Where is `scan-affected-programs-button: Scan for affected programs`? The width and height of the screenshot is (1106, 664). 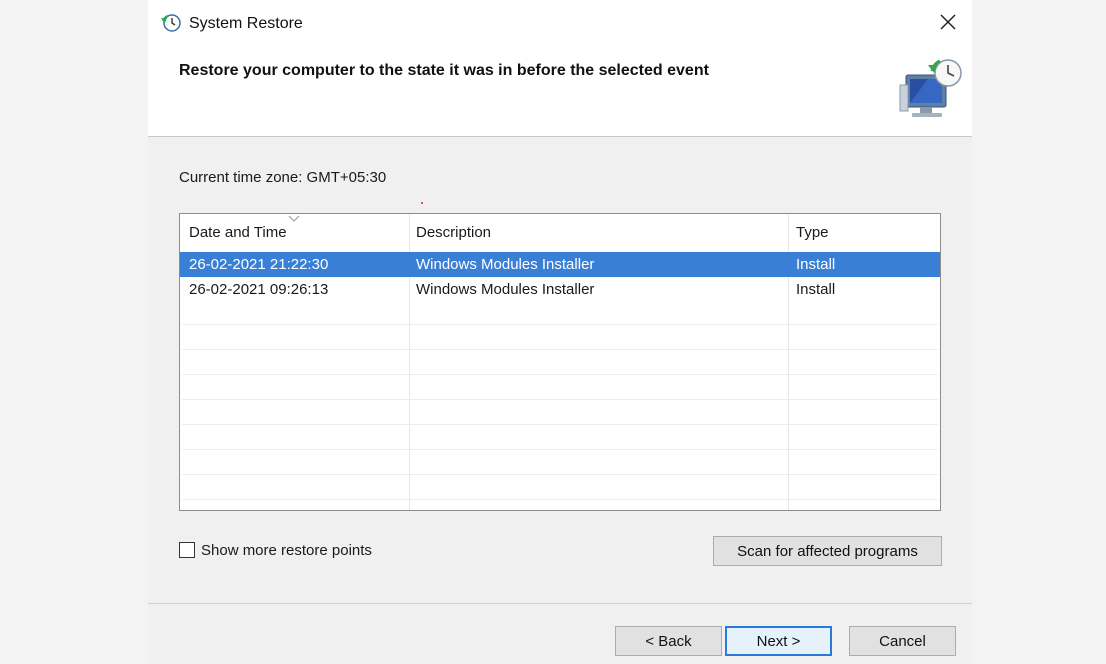
scan-affected-programs-button: Scan for affected programs is located at coordinates (827, 551).